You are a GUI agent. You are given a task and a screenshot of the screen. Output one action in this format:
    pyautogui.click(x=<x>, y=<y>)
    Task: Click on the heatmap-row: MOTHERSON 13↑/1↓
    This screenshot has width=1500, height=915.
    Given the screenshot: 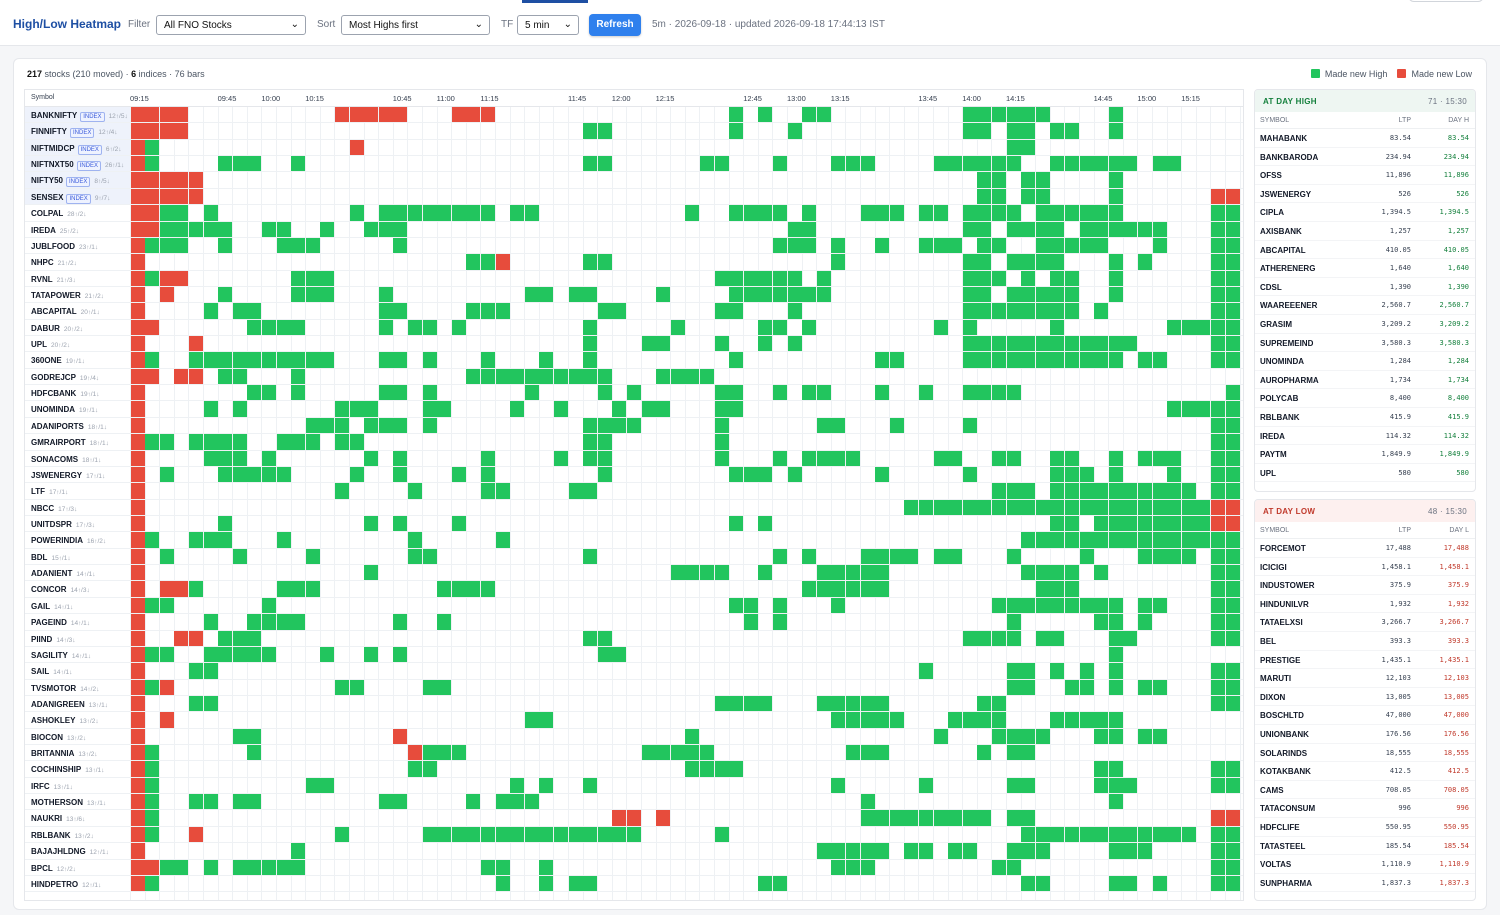 What is the action you would take?
    pyautogui.click(x=634, y=802)
    